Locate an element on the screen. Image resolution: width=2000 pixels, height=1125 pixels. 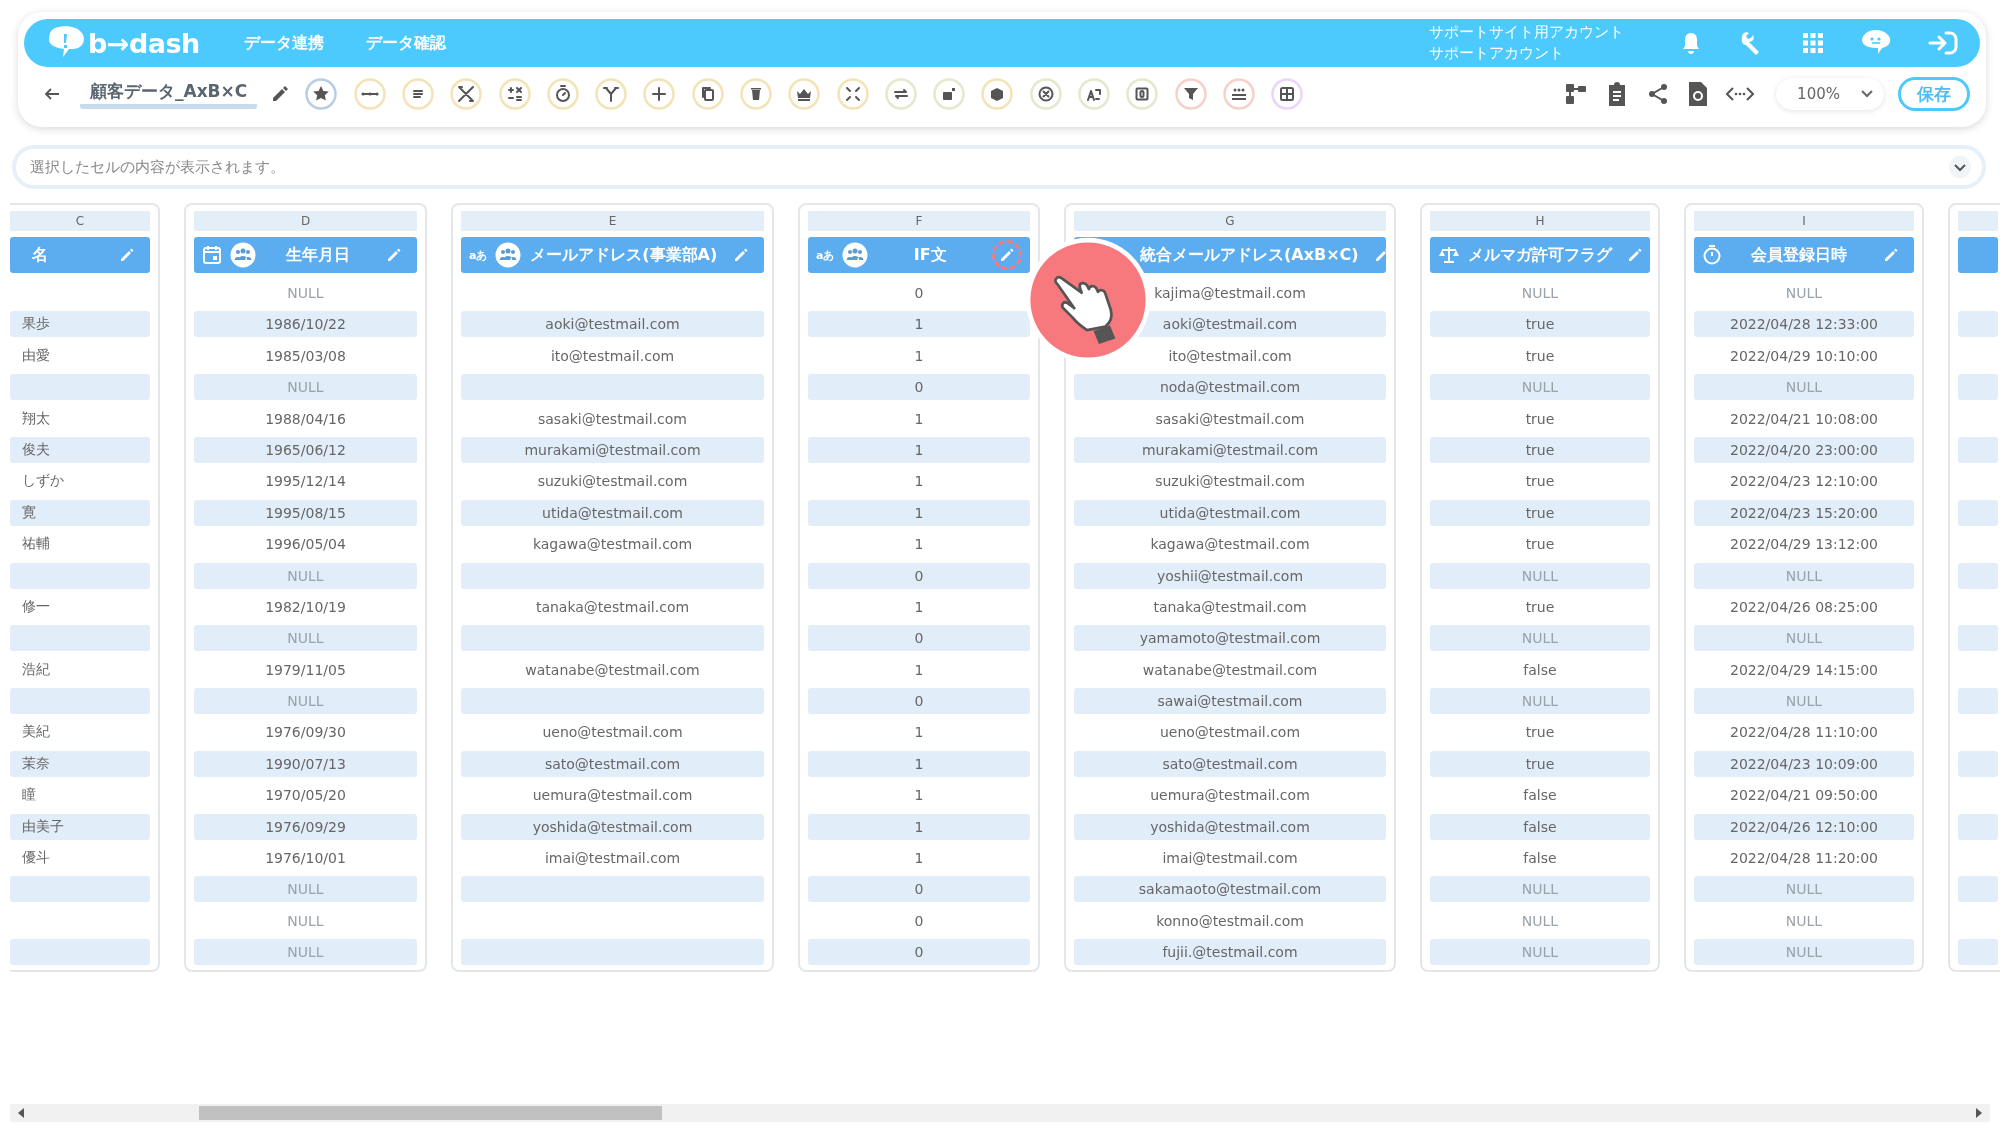
table-cell: 1985/03/08 is located at coordinates (305, 355).